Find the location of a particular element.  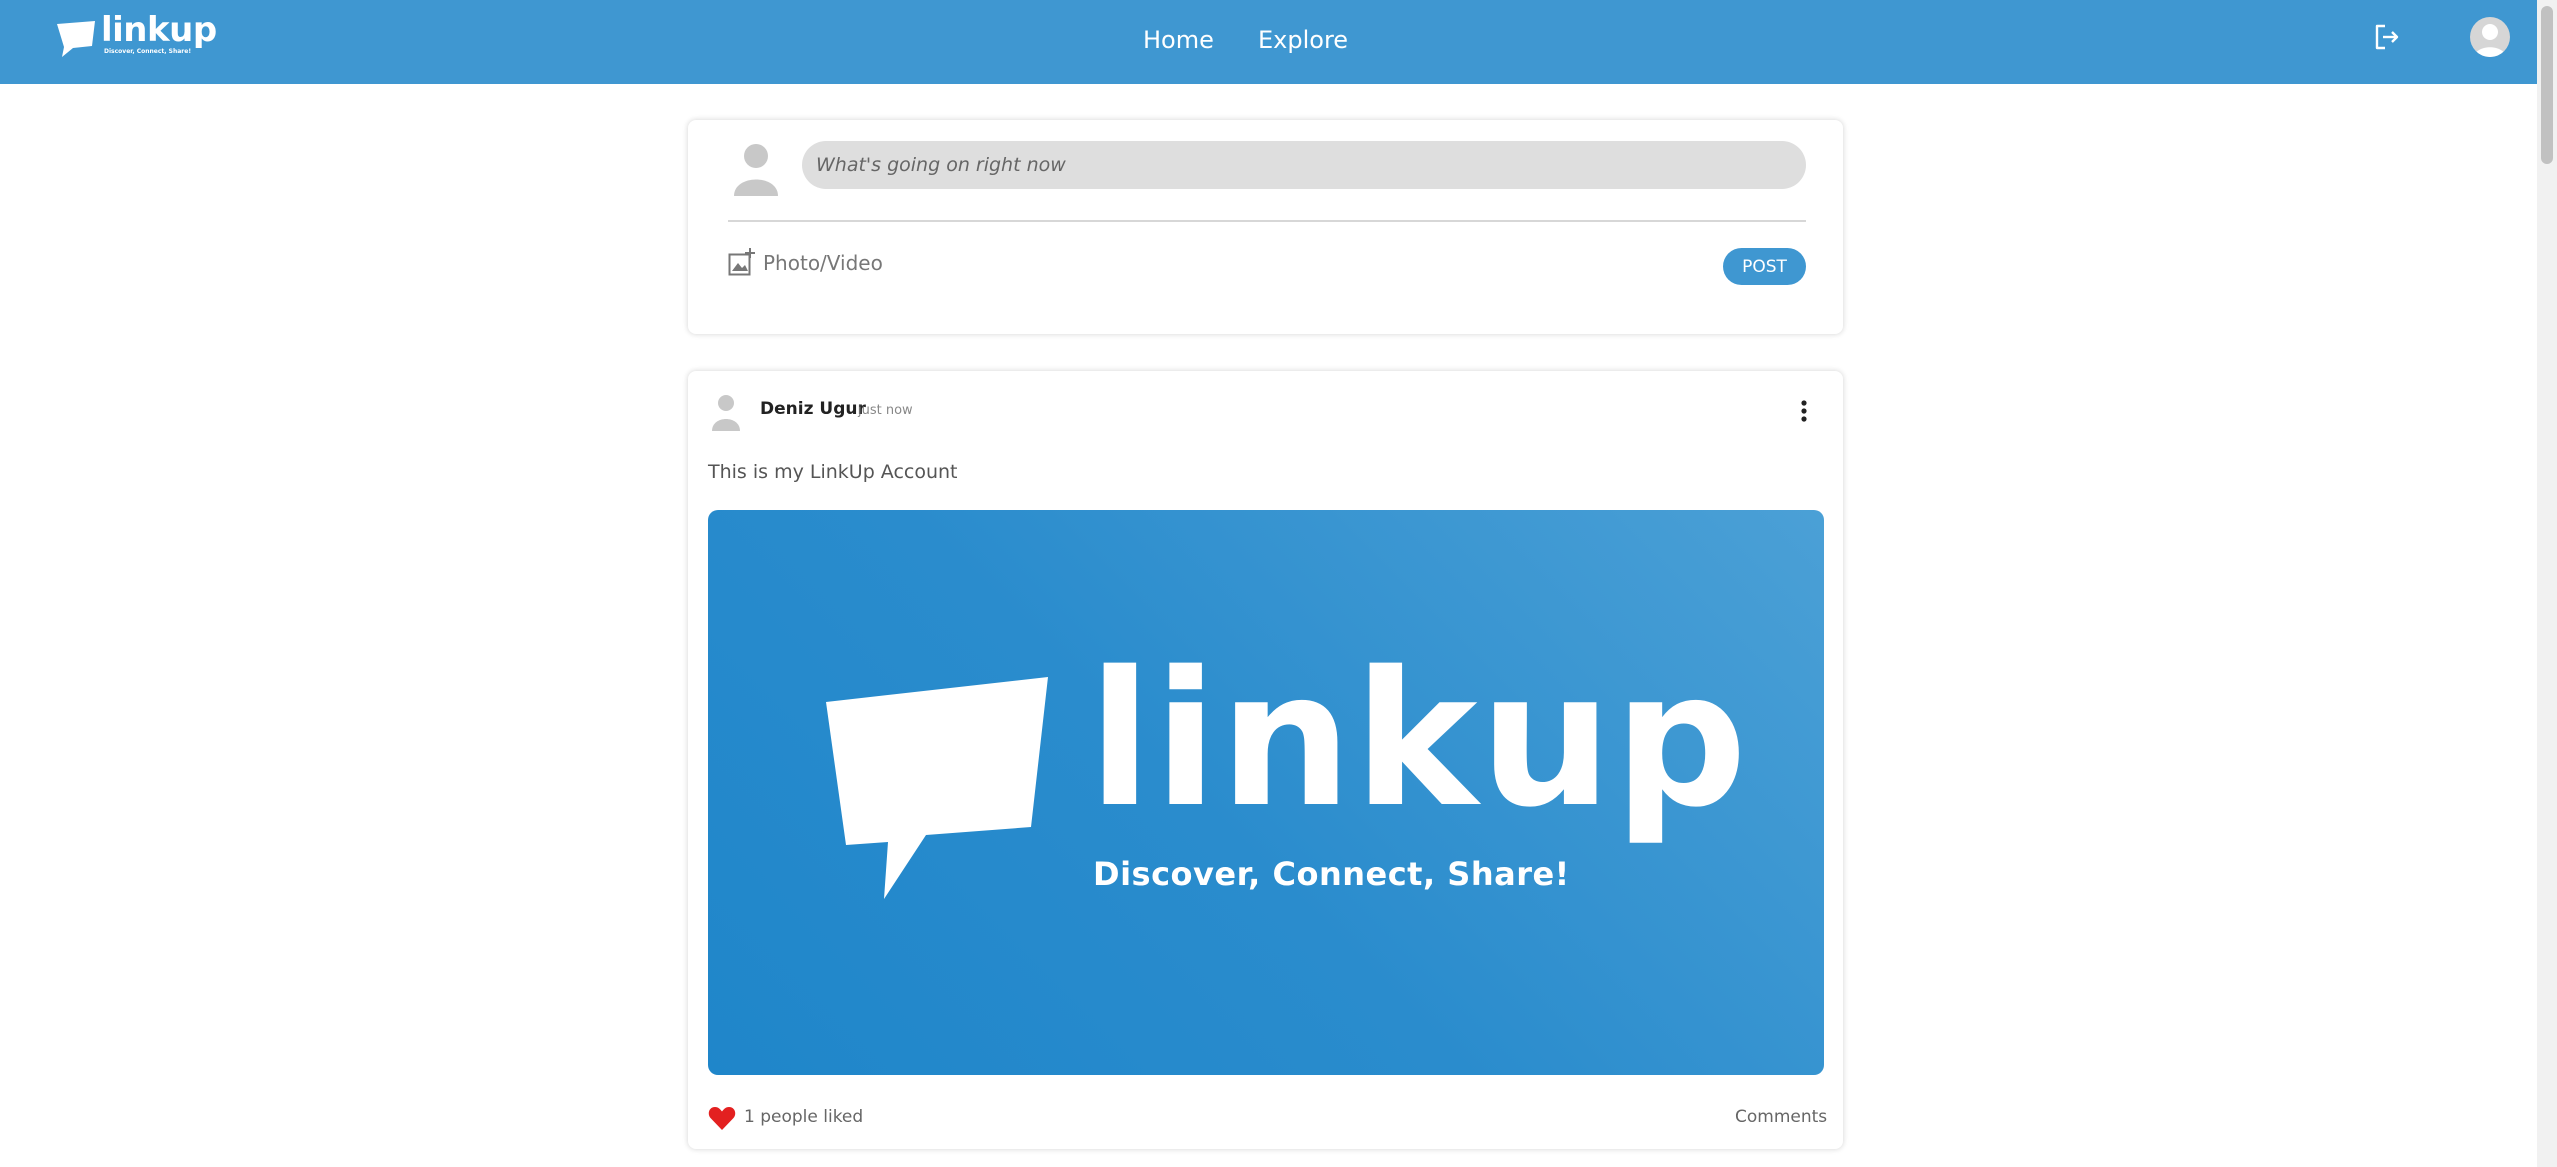

likes-count: 1 people liked is located at coordinates (804, 1117).